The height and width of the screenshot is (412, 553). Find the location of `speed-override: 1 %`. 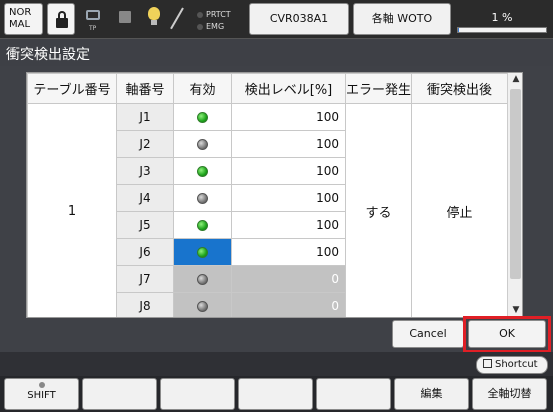

speed-override: 1 % is located at coordinates (502, 19).